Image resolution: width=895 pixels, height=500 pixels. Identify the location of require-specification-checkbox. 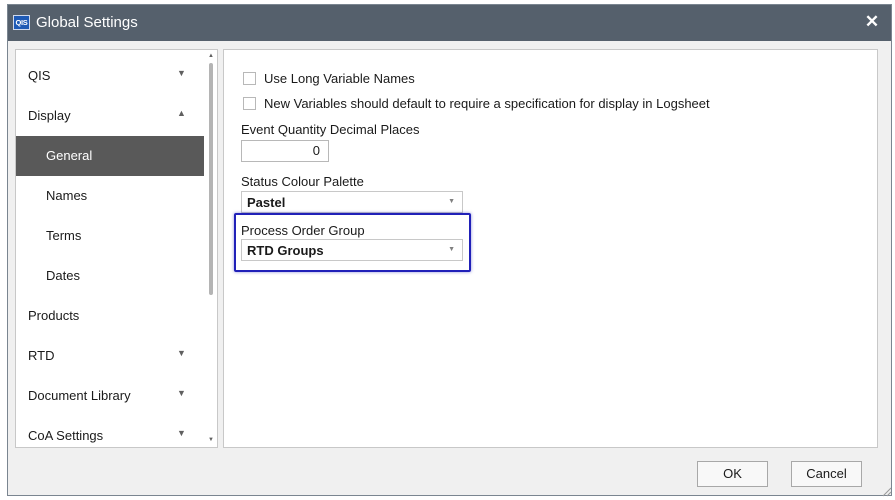
(249, 103).